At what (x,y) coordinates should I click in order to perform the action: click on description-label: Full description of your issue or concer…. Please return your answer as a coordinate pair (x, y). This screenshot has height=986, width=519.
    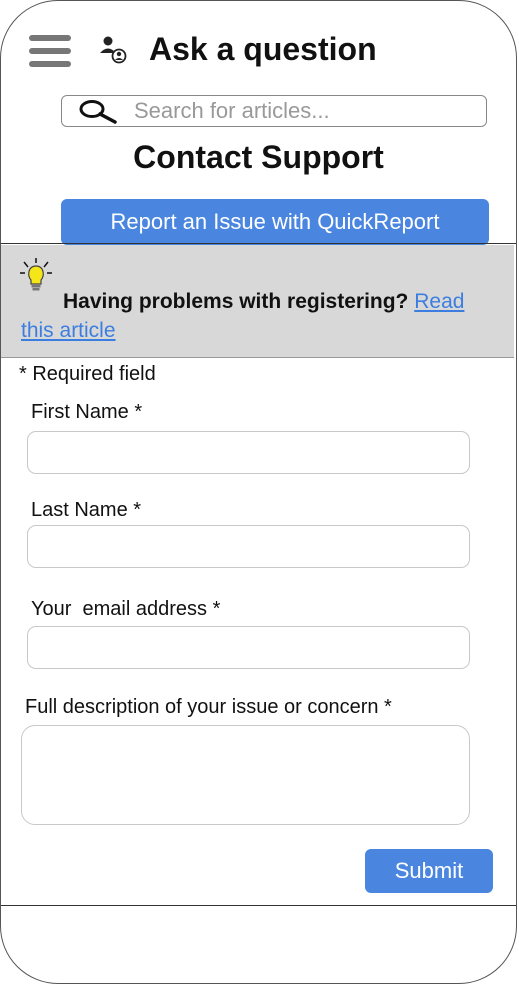
    Looking at the image, I should click on (208, 707).